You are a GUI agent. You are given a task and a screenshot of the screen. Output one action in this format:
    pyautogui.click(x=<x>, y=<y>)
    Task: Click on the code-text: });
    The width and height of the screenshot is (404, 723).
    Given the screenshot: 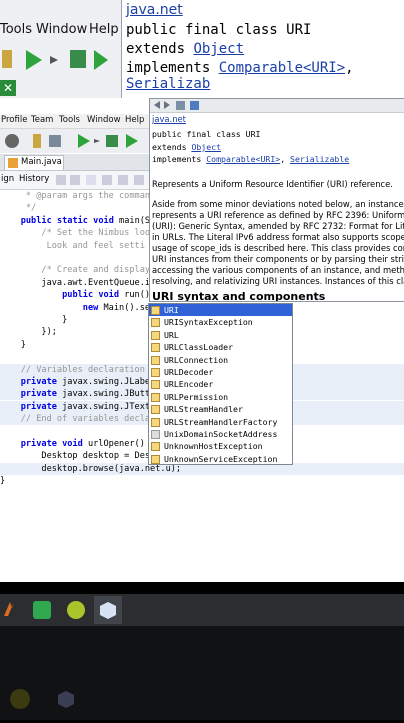 What is the action you would take?
    pyautogui.click(x=28, y=332)
    